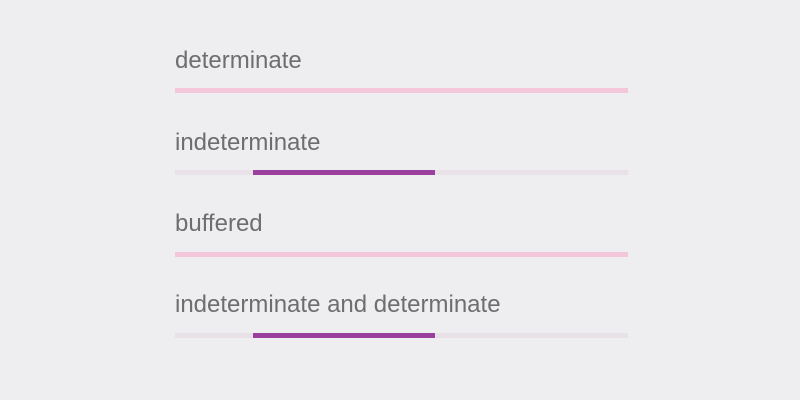  What do you see at coordinates (401, 90) in the screenshot?
I see `progress-bar-determinate` at bounding box center [401, 90].